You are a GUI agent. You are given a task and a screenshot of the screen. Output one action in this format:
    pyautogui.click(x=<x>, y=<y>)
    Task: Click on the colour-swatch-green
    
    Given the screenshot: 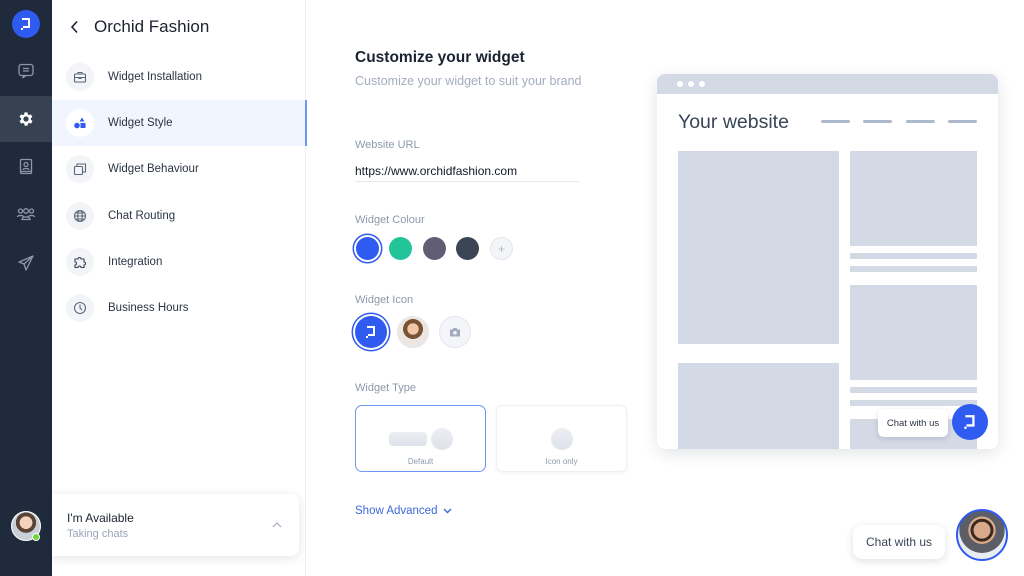 What is the action you would take?
    pyautogui.click(x=400, y=248)
    